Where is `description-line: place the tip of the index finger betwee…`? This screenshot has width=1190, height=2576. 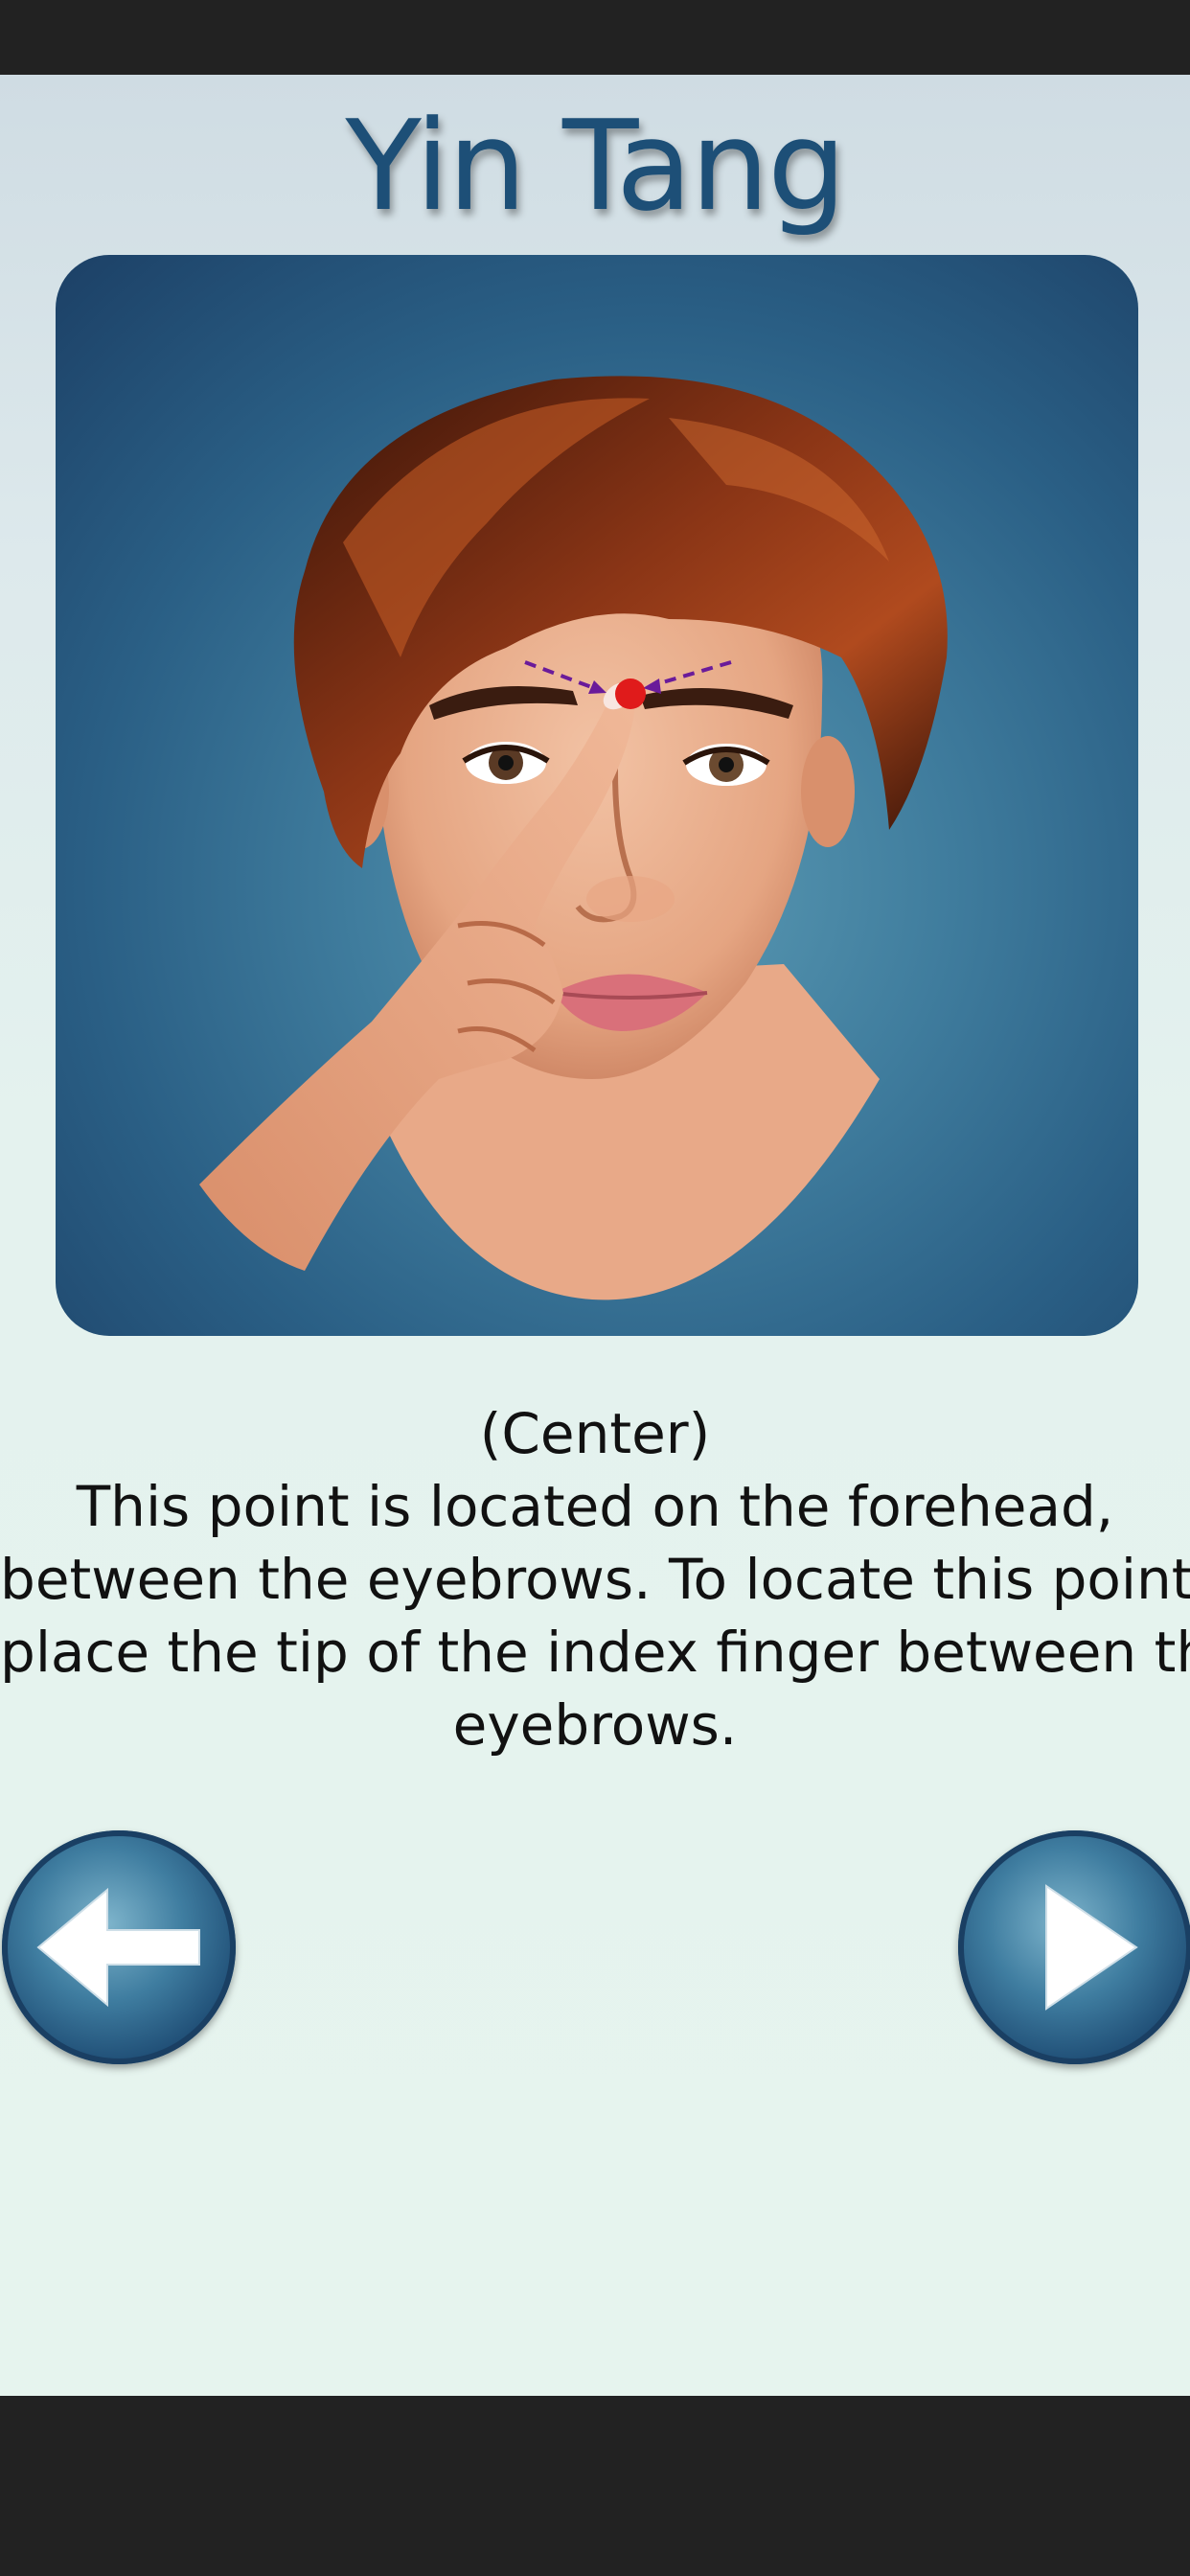
description-line: place the tip of the index finger betwee… is located at coordinates (595, 1652).